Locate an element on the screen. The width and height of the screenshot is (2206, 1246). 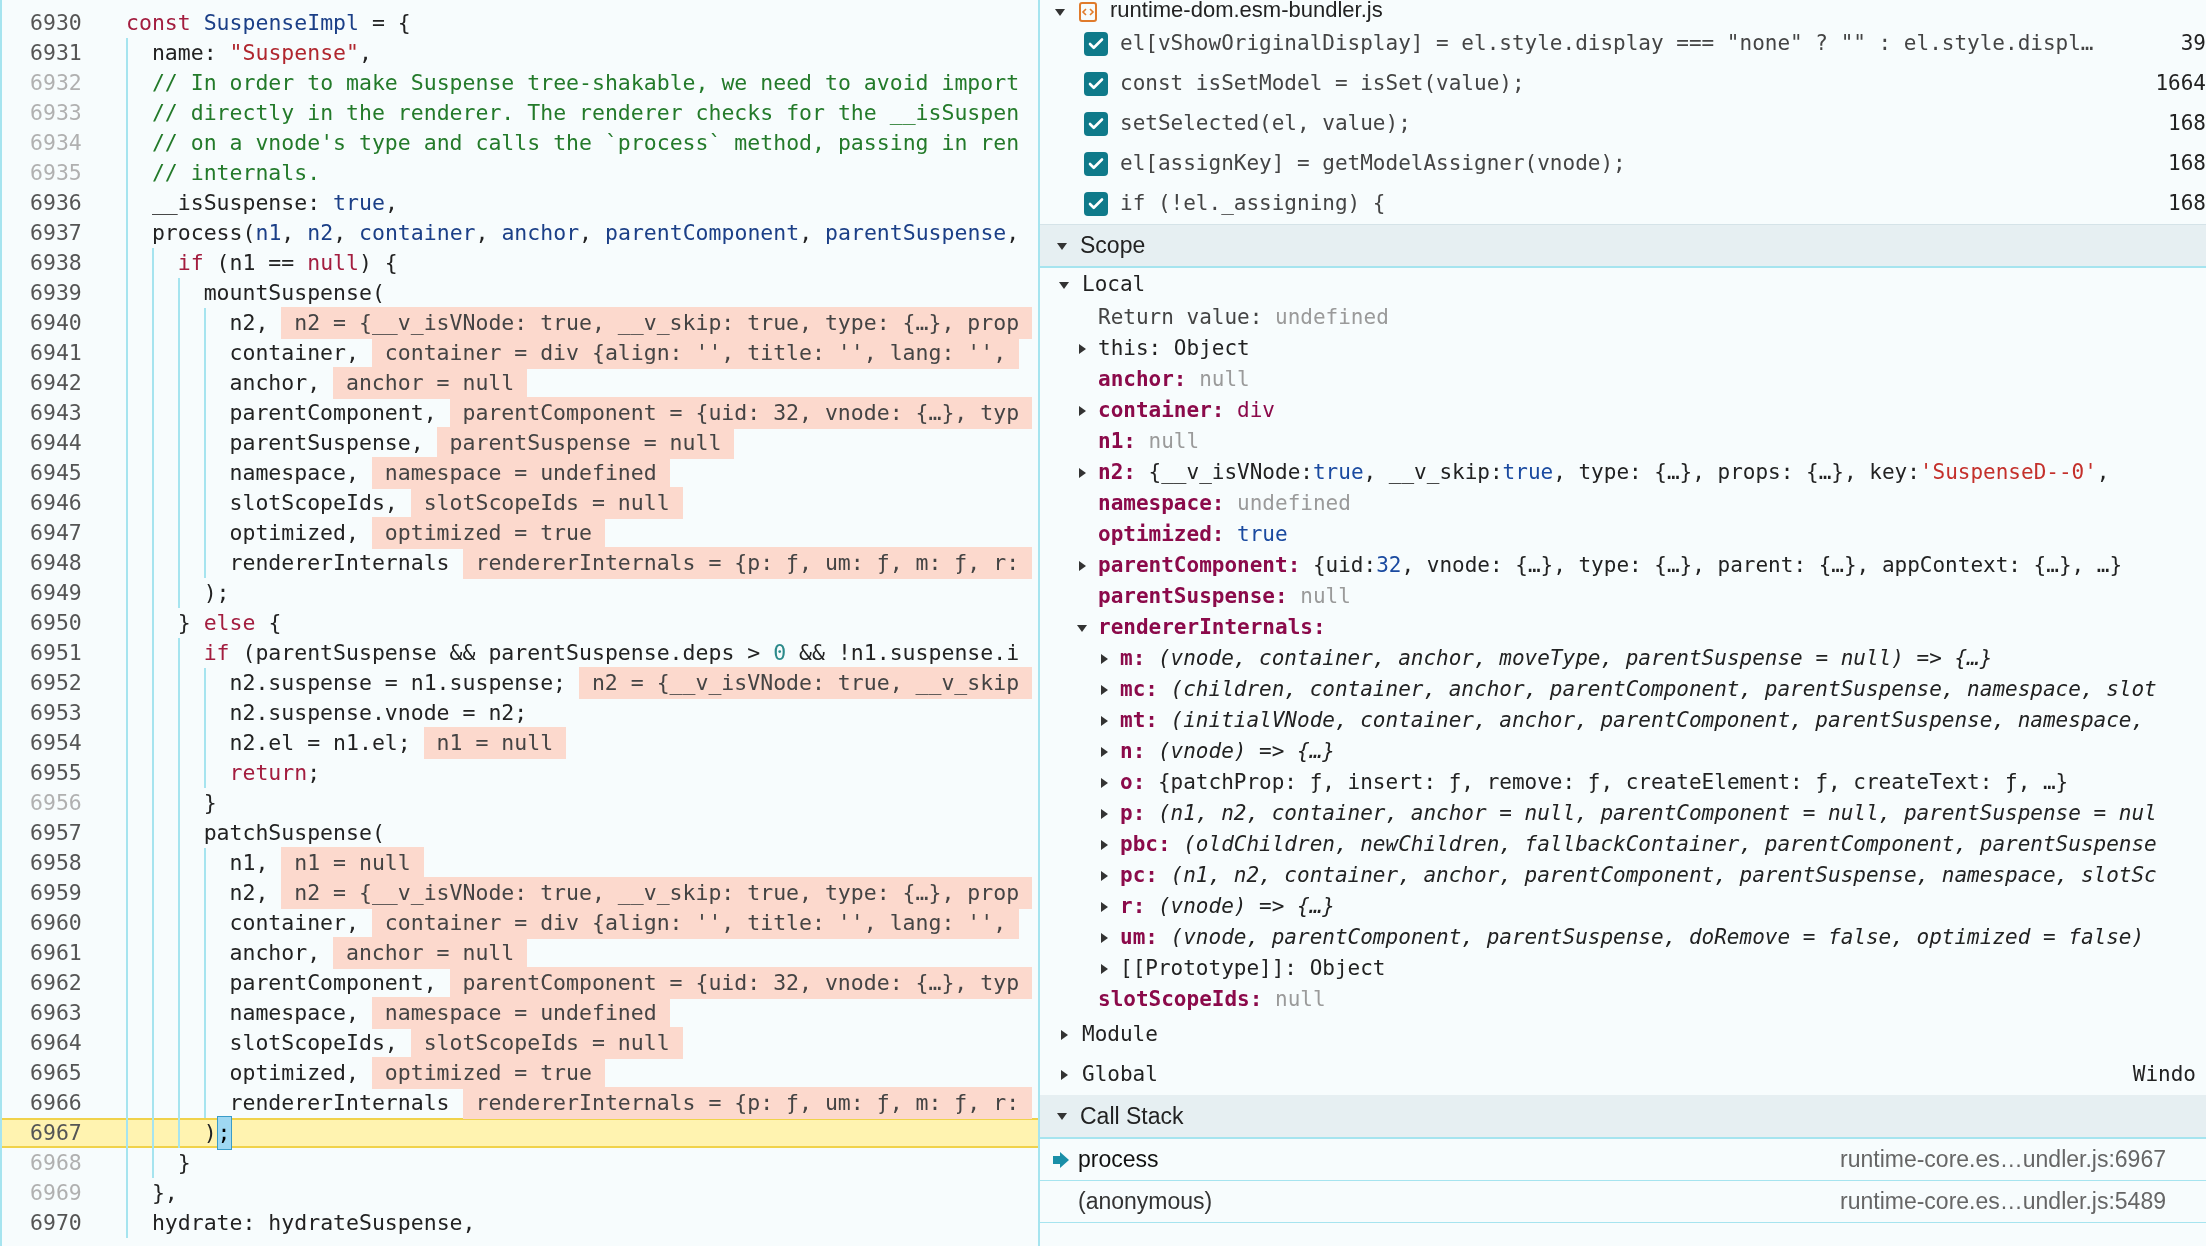
property-value: 'SuspenseD--0' is located at coordinates (2008, 472).